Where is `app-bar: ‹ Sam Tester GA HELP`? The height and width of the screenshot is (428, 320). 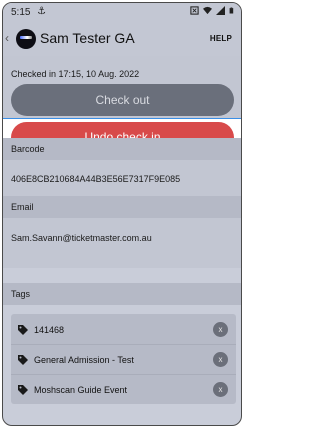
app-bar: ‹ Sam Tester GA HELP is located at coordinates (122, 39).